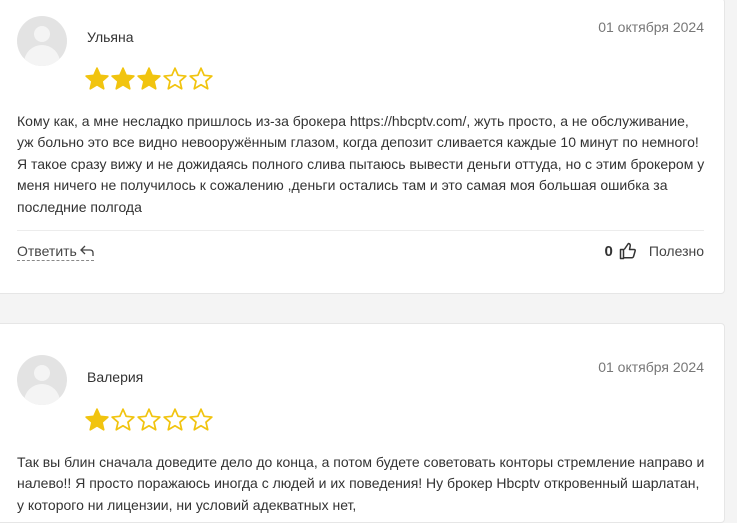 The image size is (737, 523). What do you see at coordinates (115, 377) in the screenshot?
I see `review-author: Валерия` at bounding box center [115, 377].